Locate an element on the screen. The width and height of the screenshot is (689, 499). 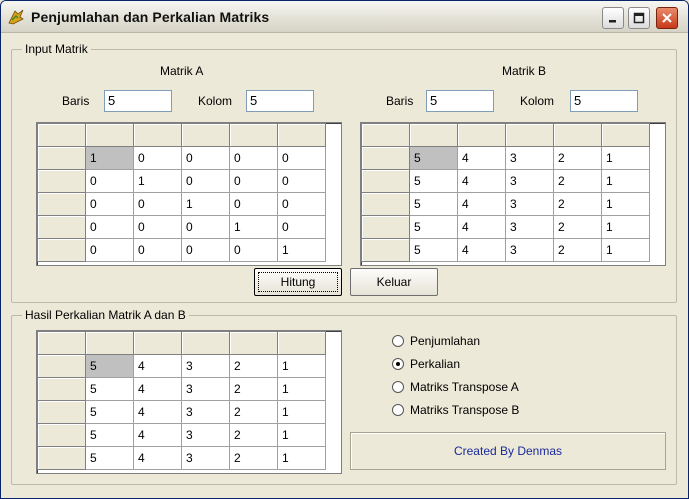
operation-radio-0: Penjumlahan is located at coordinates (436, 341).